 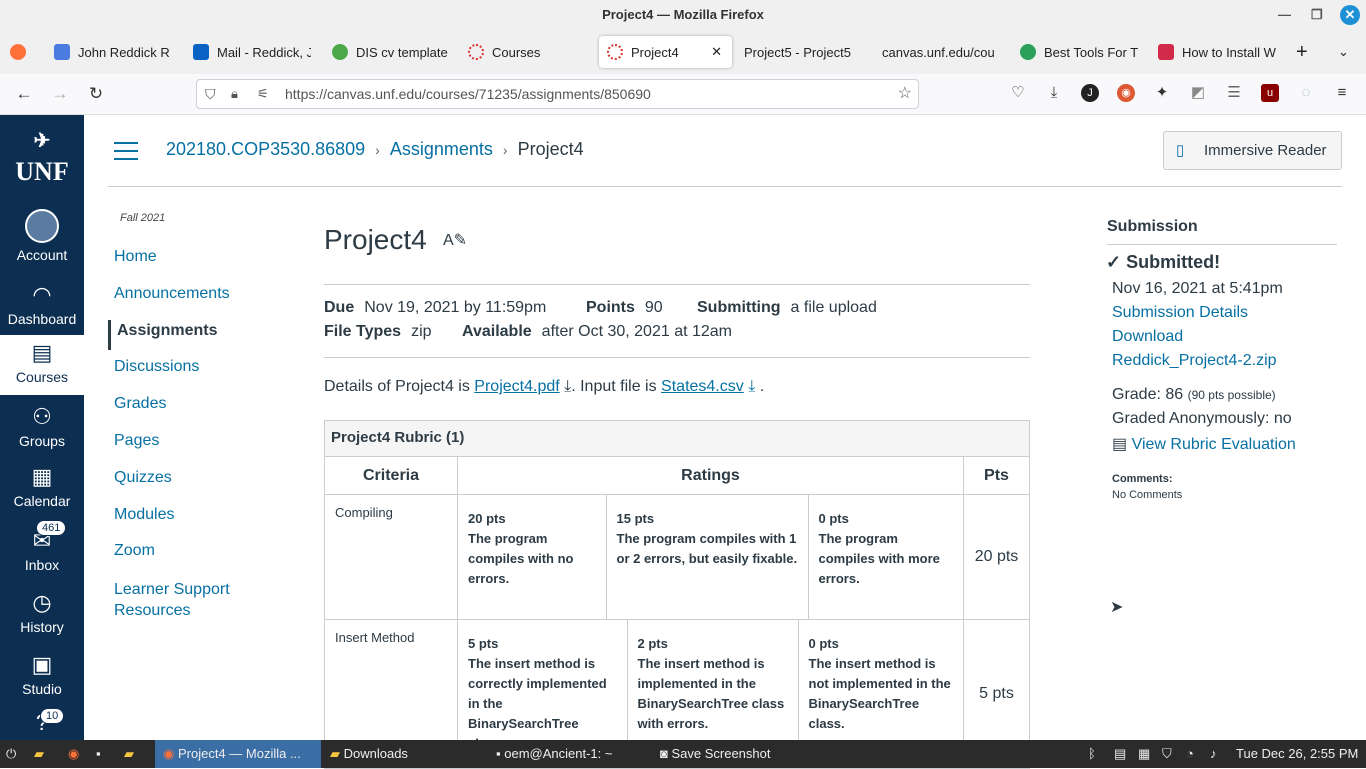 I want to click on submitted-status: ✓ Submitted!, so click(x=1163, y=262).